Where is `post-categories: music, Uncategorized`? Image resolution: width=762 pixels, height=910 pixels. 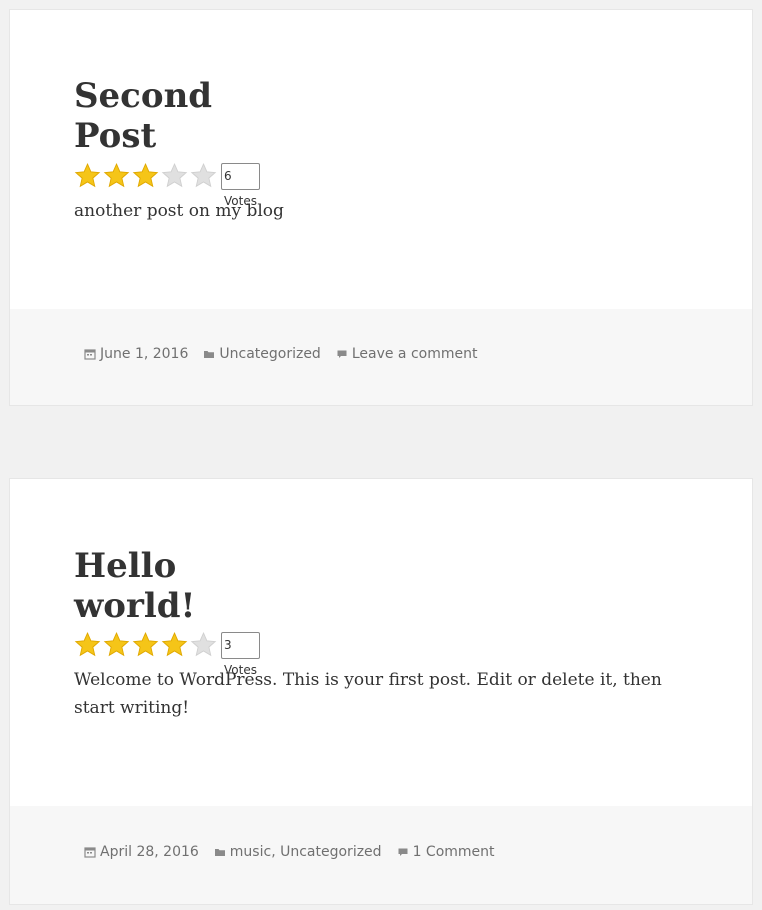 post-categories: music, Uncategorized is located at coordinates (298, 852).